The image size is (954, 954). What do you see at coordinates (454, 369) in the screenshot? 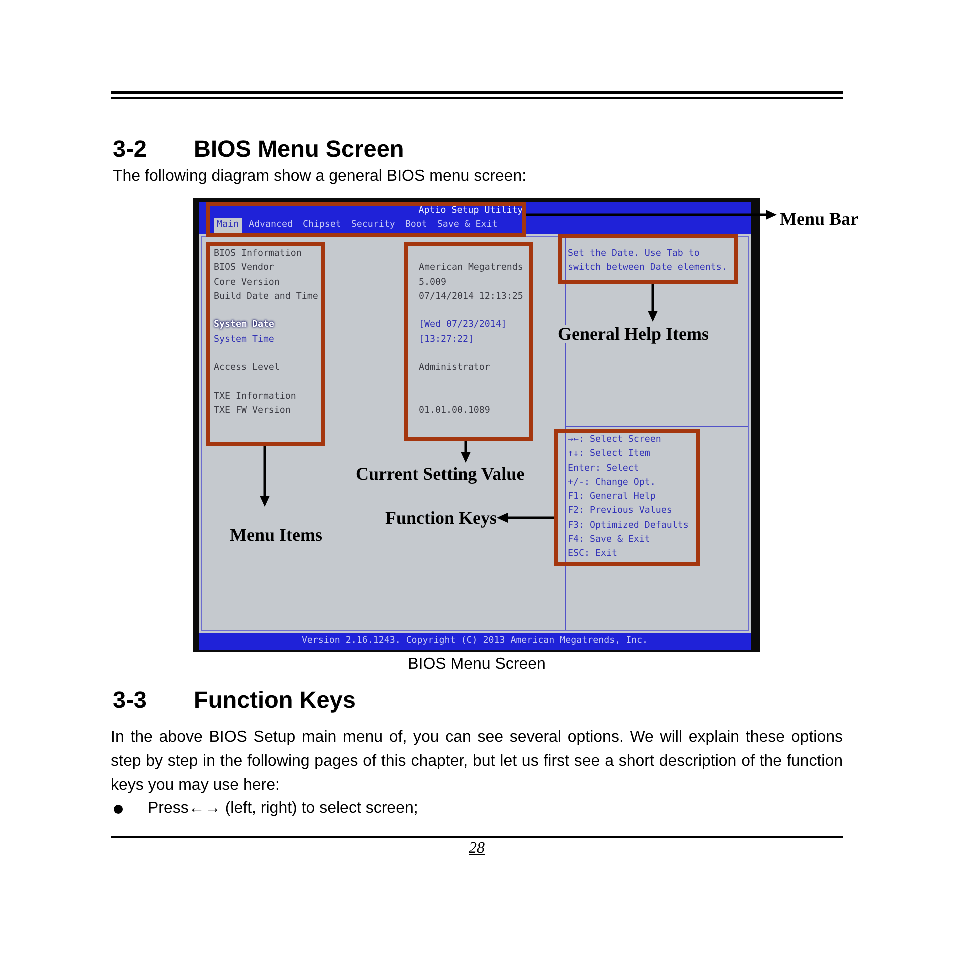
I see `setting-value: Administrator` at bounding box center [454, 369].